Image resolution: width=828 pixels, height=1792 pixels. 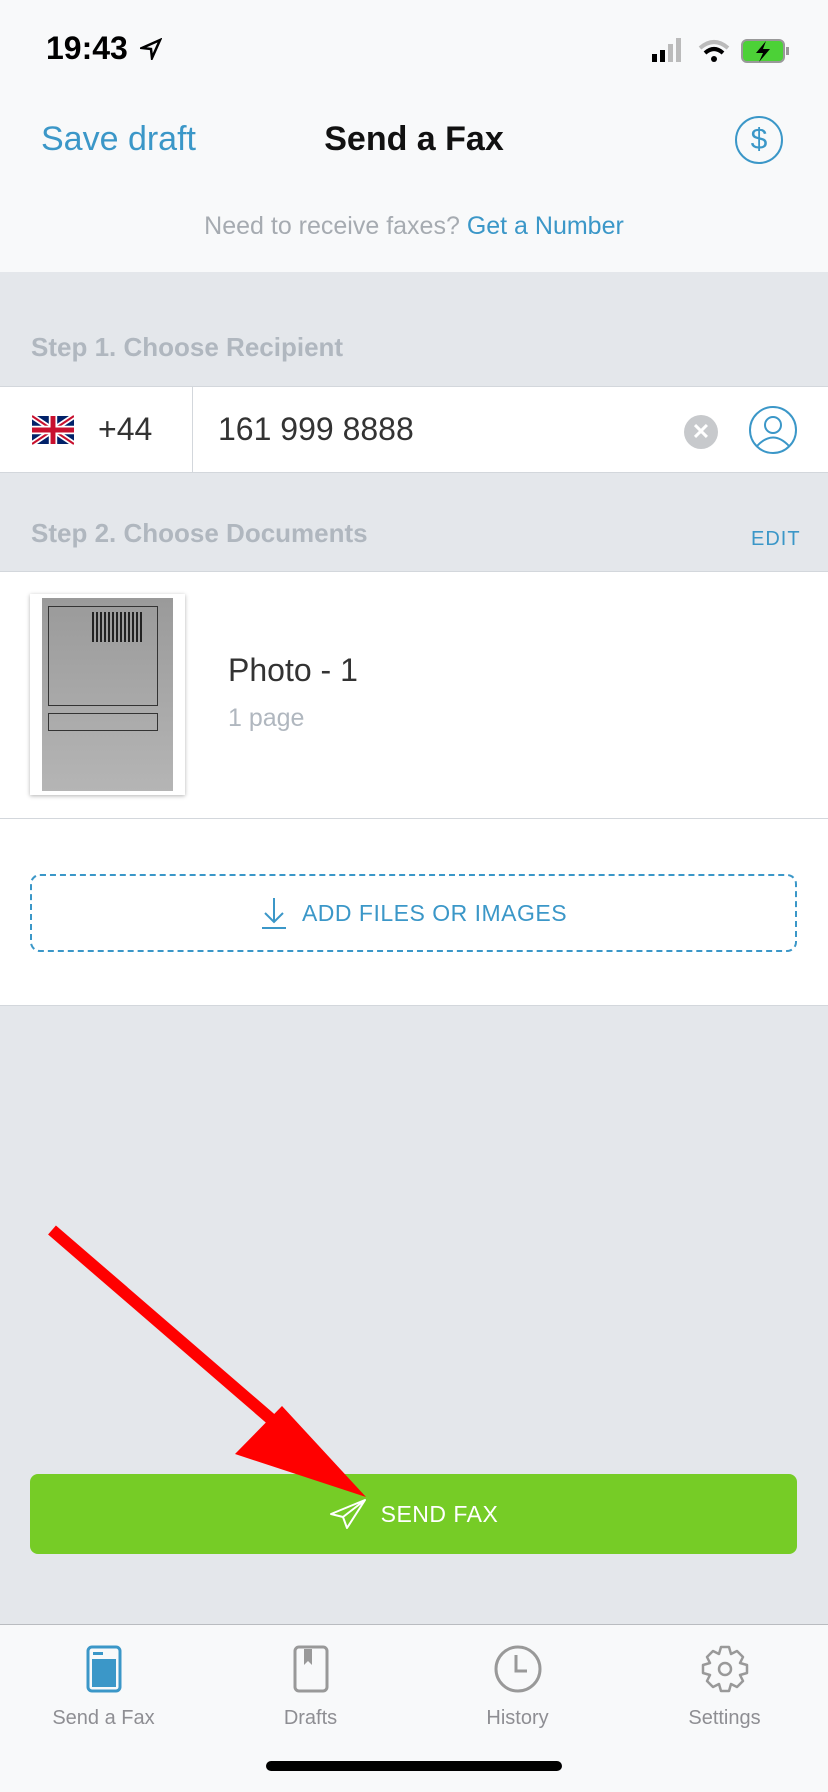 What do you see at coordinates (414, 695) in the screenshot?
I see `document-row: Photo - 1 1 page` at bounding box center [414, 695].